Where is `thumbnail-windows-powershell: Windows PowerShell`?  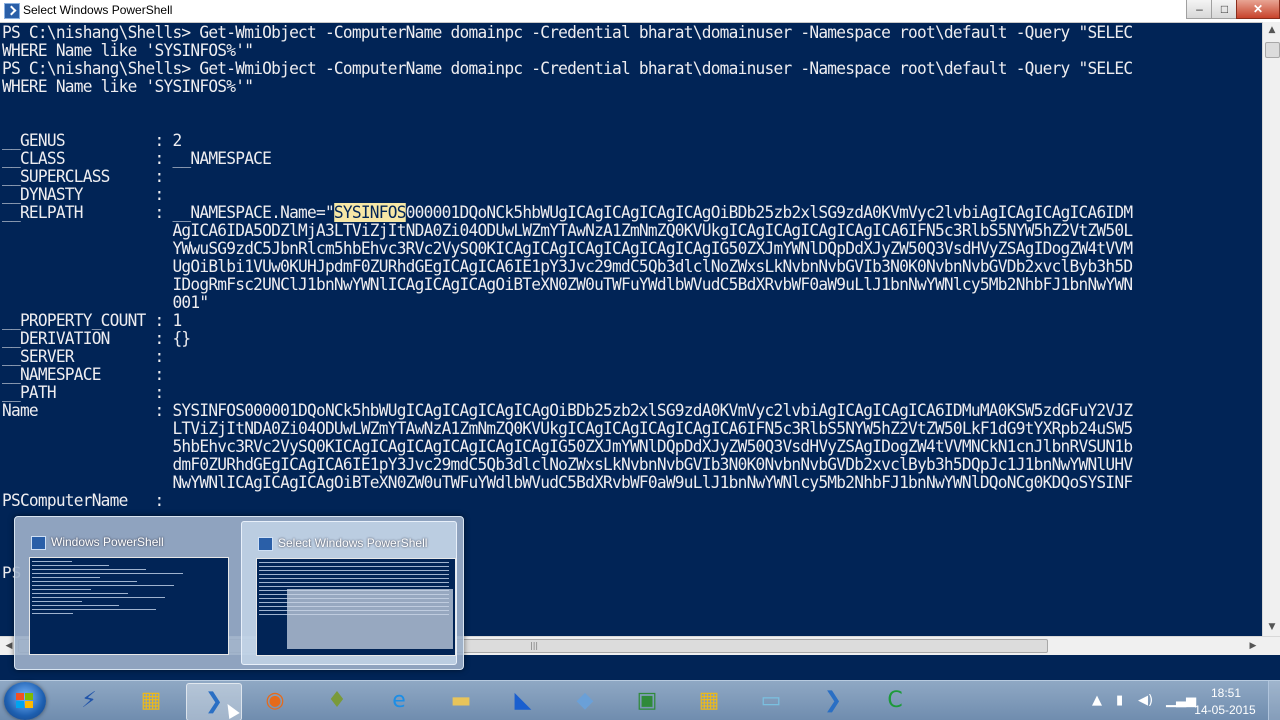
thumbnail-windows-powershell: Windows PowerShell is located at coordinates (122, 592).